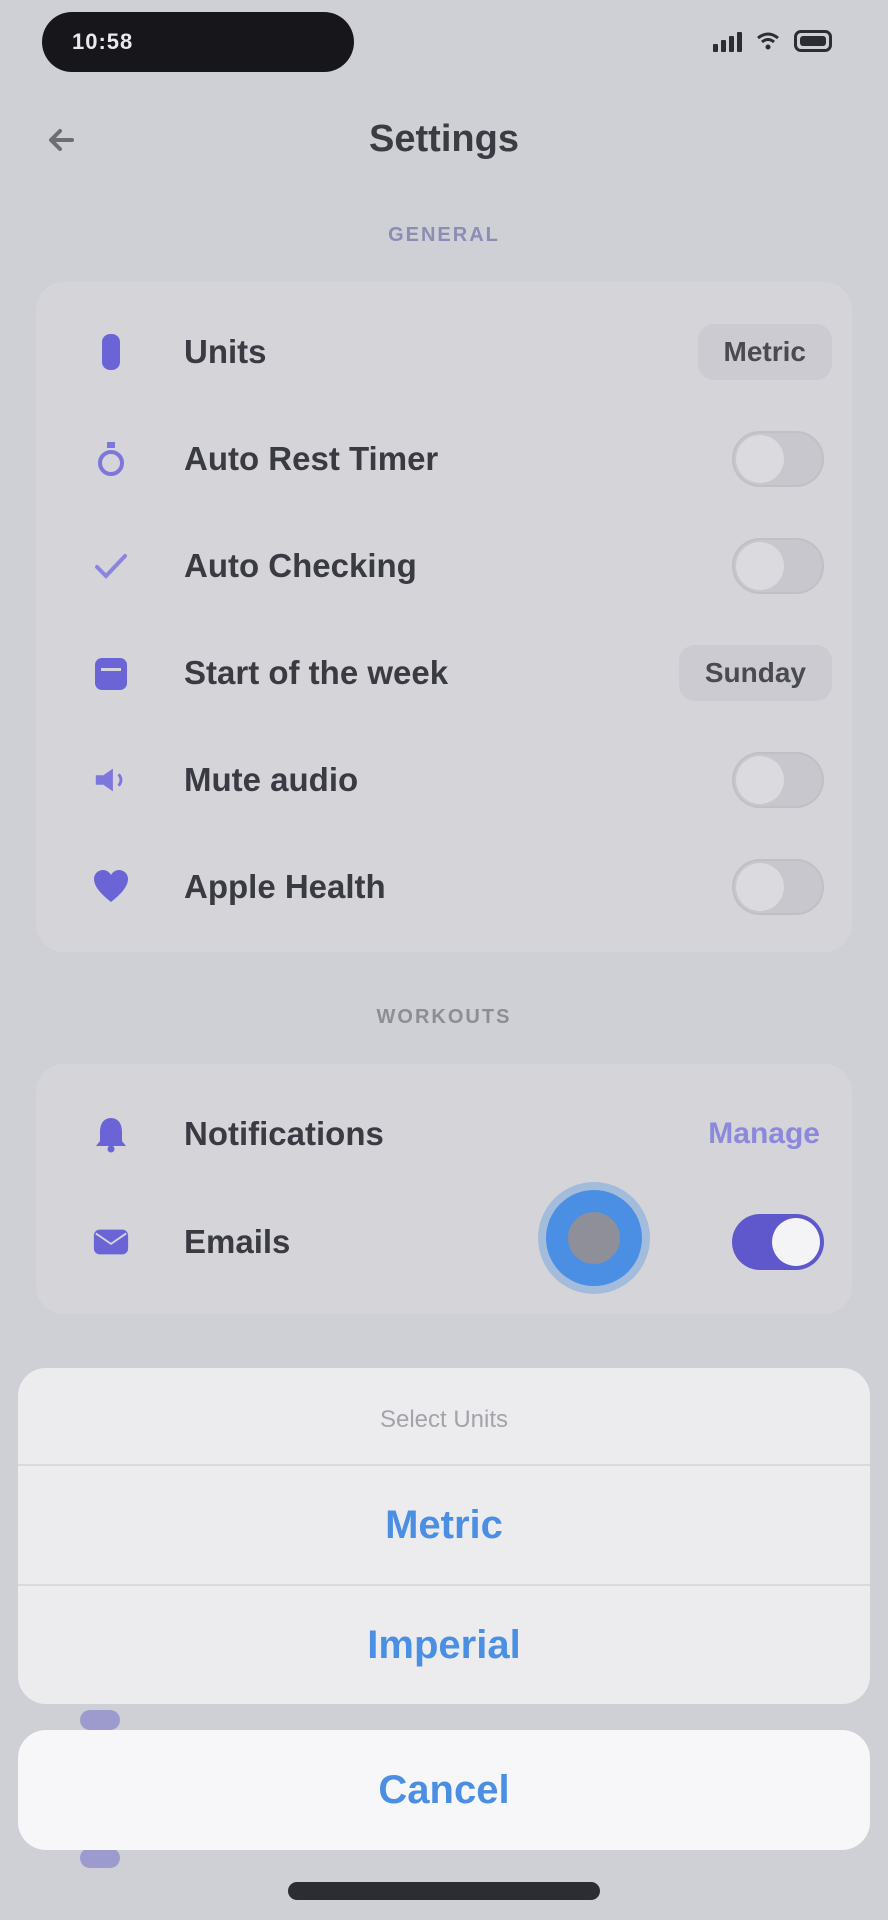  Describe the element at coordinates (444, 566) in the screenshot. I see `settings-row-auto-checking: Auto Checking` at that location.